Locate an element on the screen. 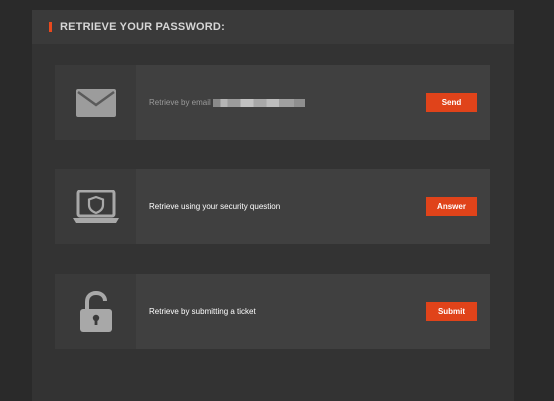 This screenshot has height=401, width=554. masked-email is located at coordinates (258, 102).